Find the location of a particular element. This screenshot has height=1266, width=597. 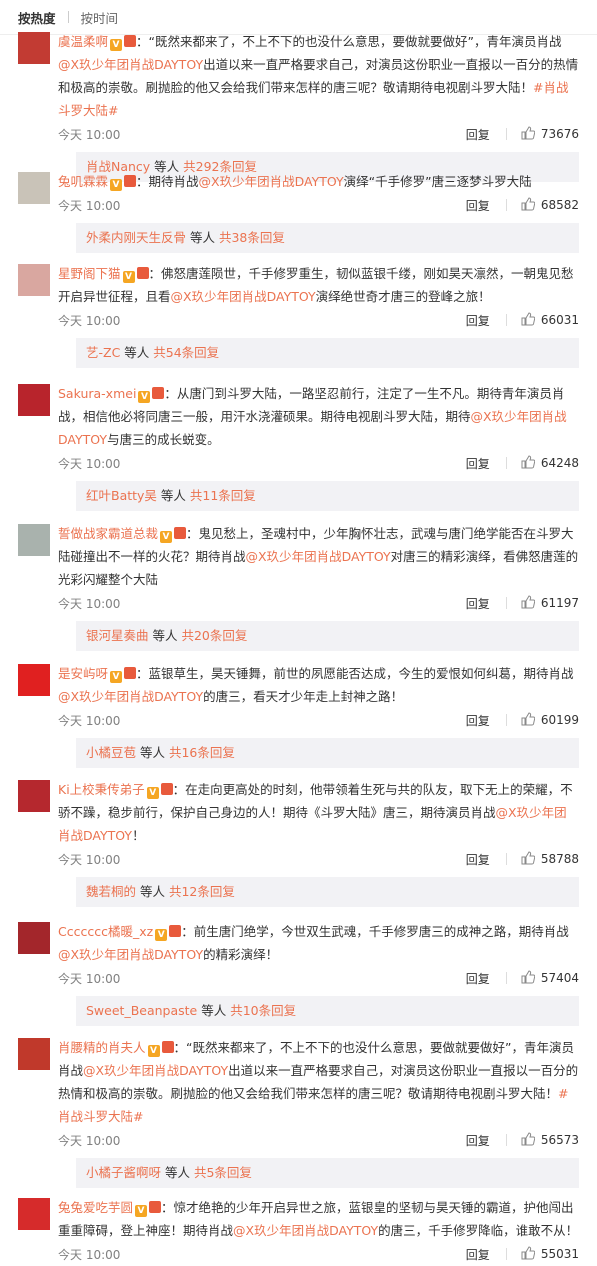

replies-count-link: 共11条回复 is located at coordinates (223, 495).